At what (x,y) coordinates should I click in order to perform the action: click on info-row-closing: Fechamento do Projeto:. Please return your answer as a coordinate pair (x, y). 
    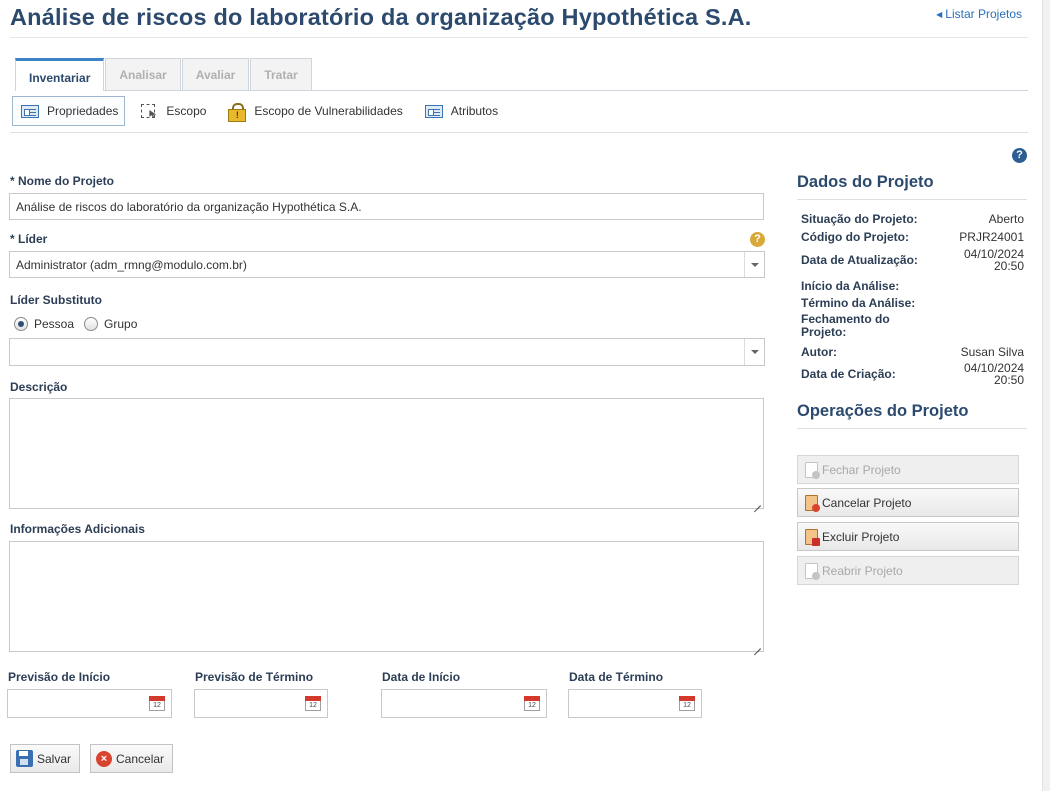
    Looking at the image, I should click on (912, 326).